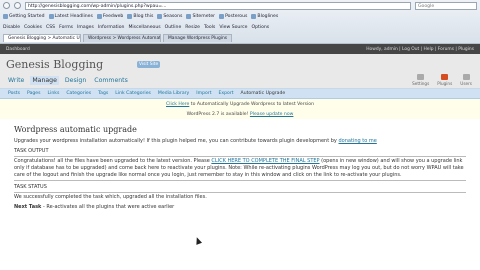 The image size is (480, 270). I want to click on task-output-label: TASK OUTPUT, so click(31, 151).